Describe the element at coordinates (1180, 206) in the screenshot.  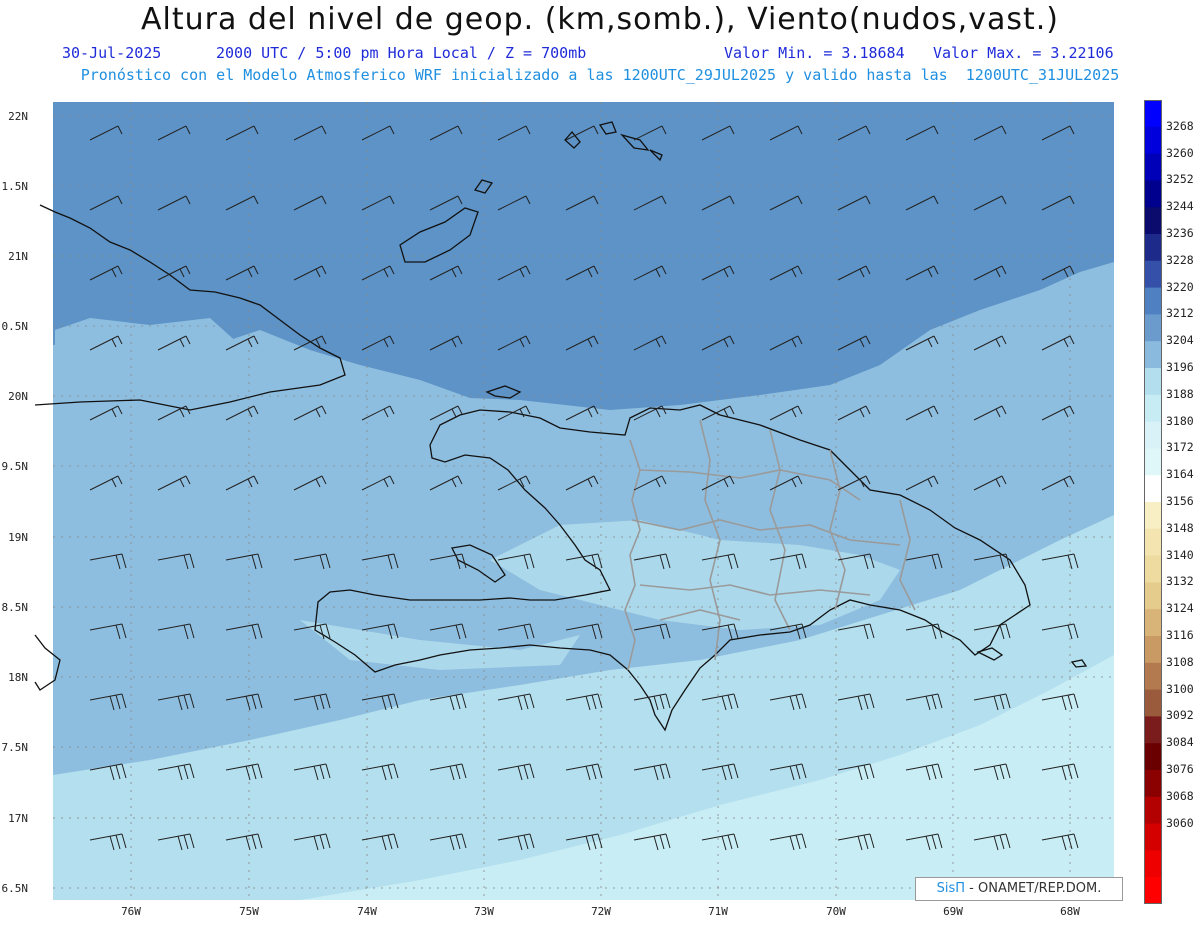
I see `colorbar-label: 3244` at that location.